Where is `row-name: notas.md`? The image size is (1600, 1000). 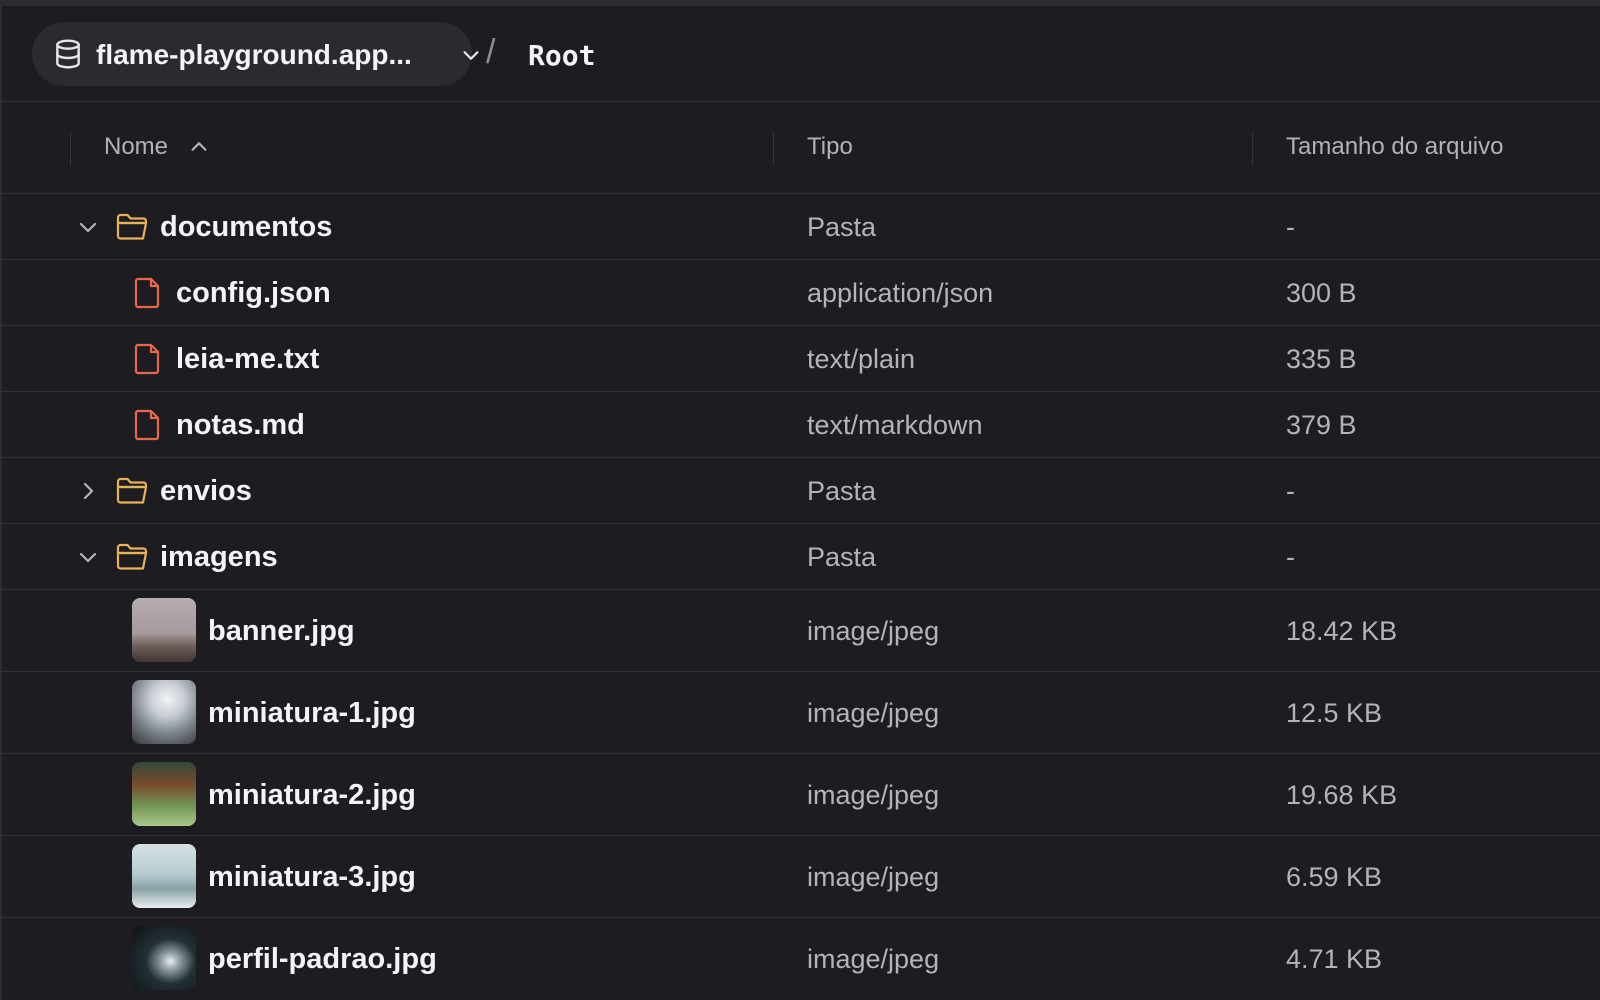 row-name: notas.md is located at coordinates (240, 425).